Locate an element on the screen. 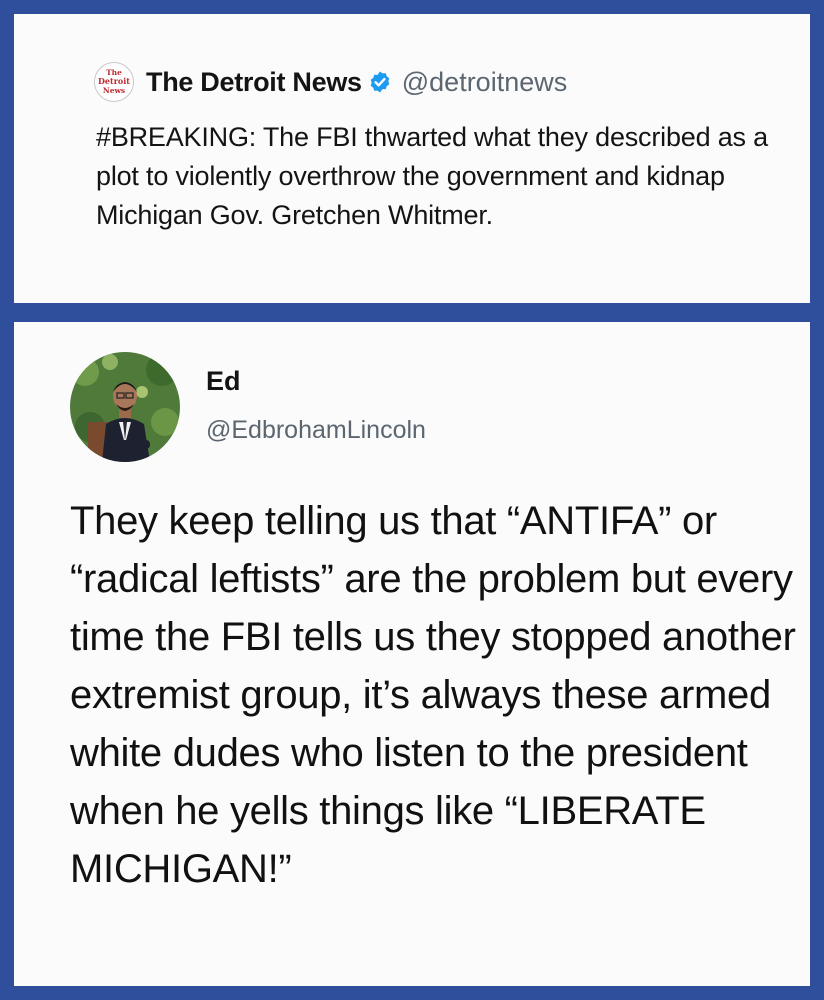 The height and width of the screenshot is (1000, 824). account-name: Ed is located at coordinates (223, 381).